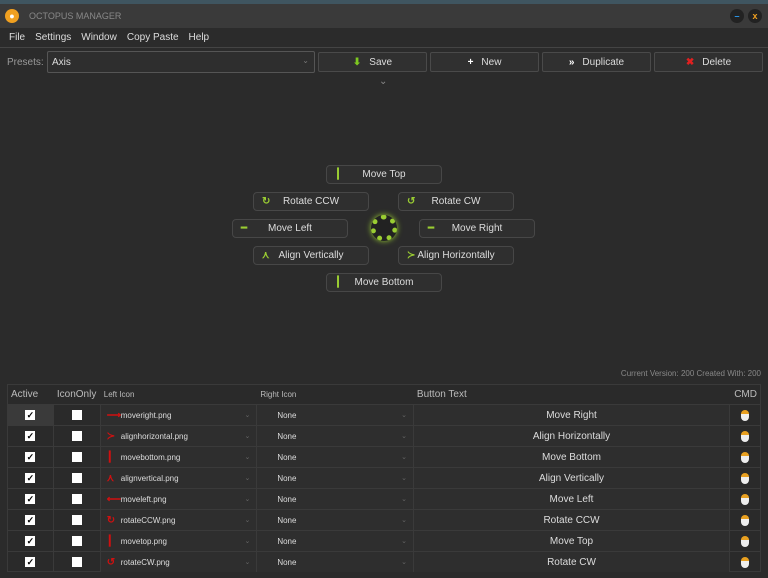 The height and width of the screenshot is (578, 768). Describe the element at coordinates (179, 436) in the screenshot. I see `left-icon-dropdown: ≻ alignhorizontal.png ⌄` at that location.